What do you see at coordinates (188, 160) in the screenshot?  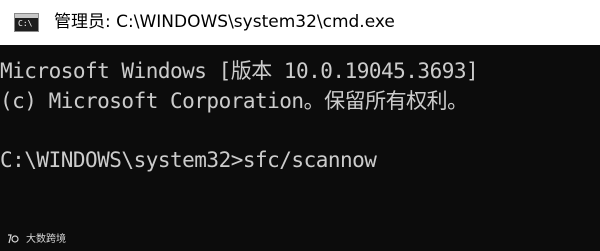 I see `console-command-line: C:\WINDOWS\system32>sfc/scannow` at bounding box center [188, 160].